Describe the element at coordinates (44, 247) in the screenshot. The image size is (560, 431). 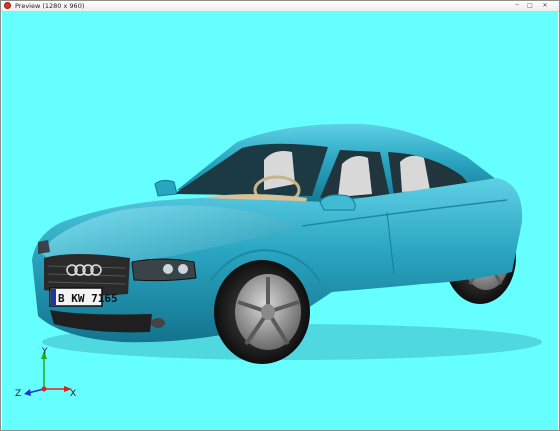
I see `left-headlight` at that location.